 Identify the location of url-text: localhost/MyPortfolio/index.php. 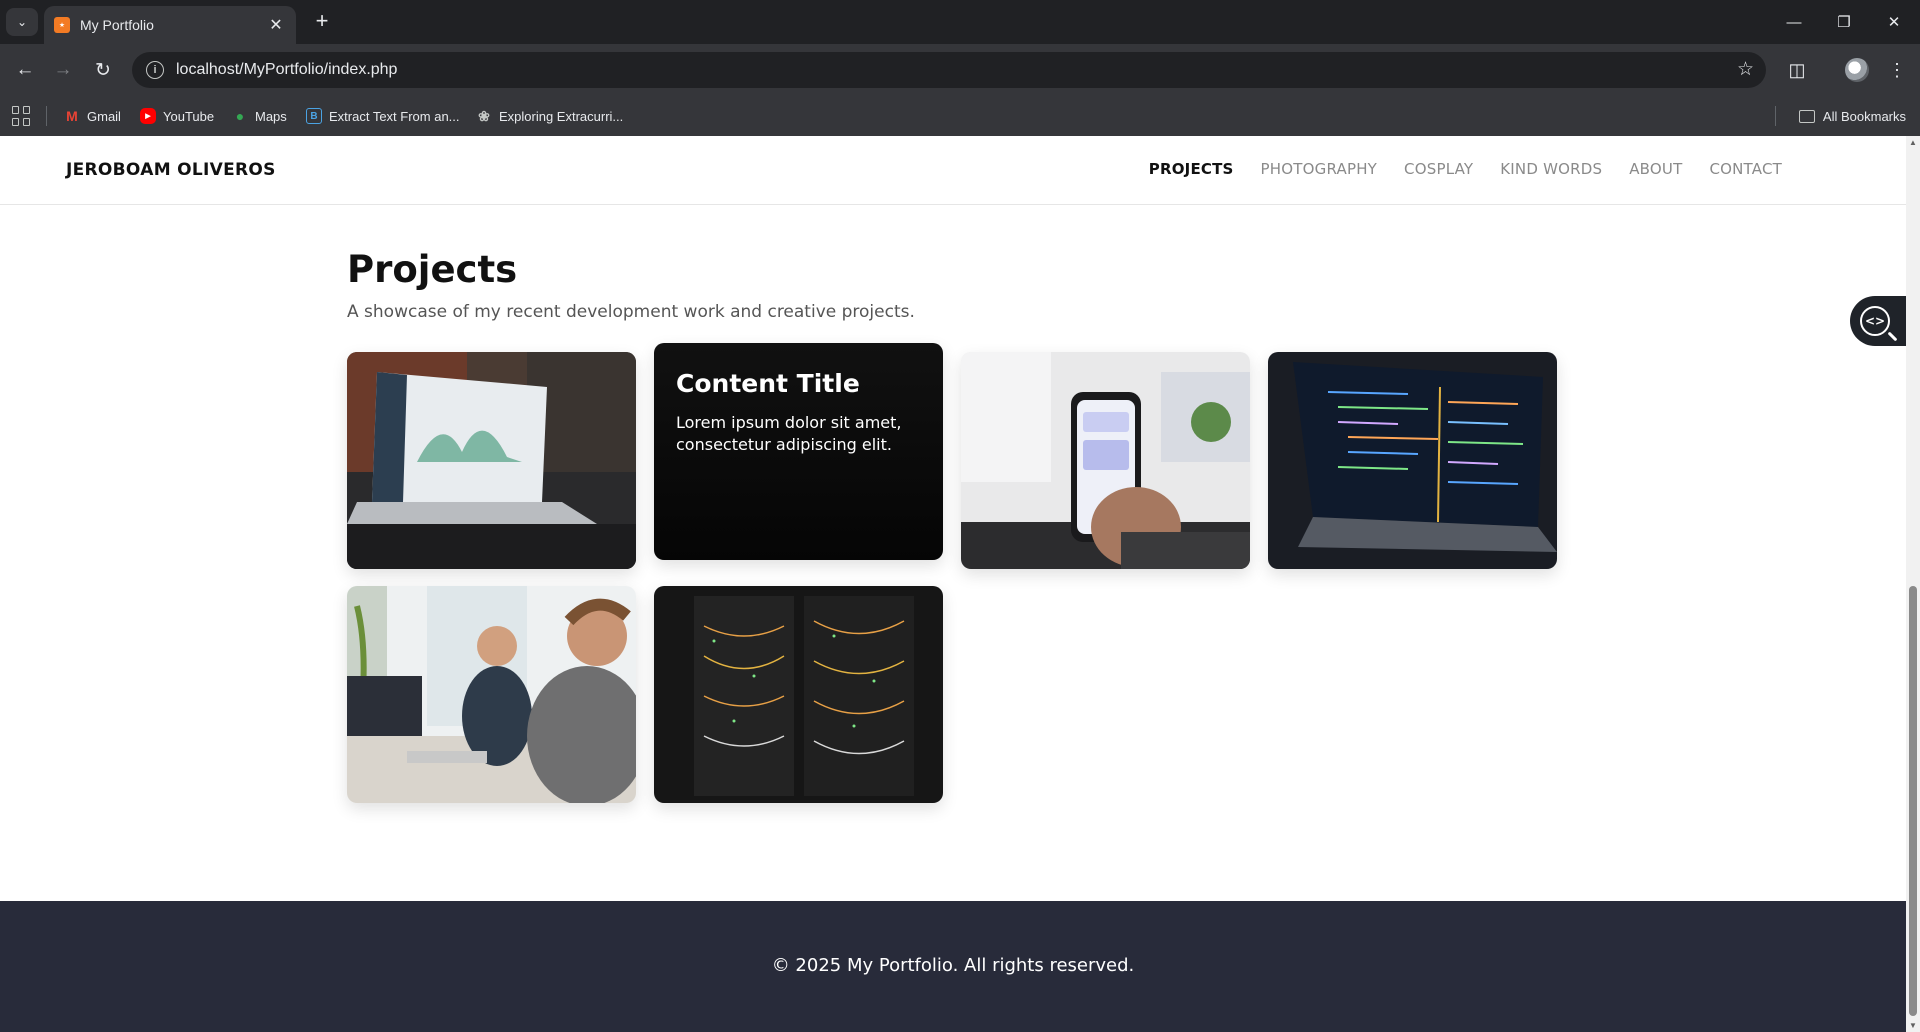
(286, 70).